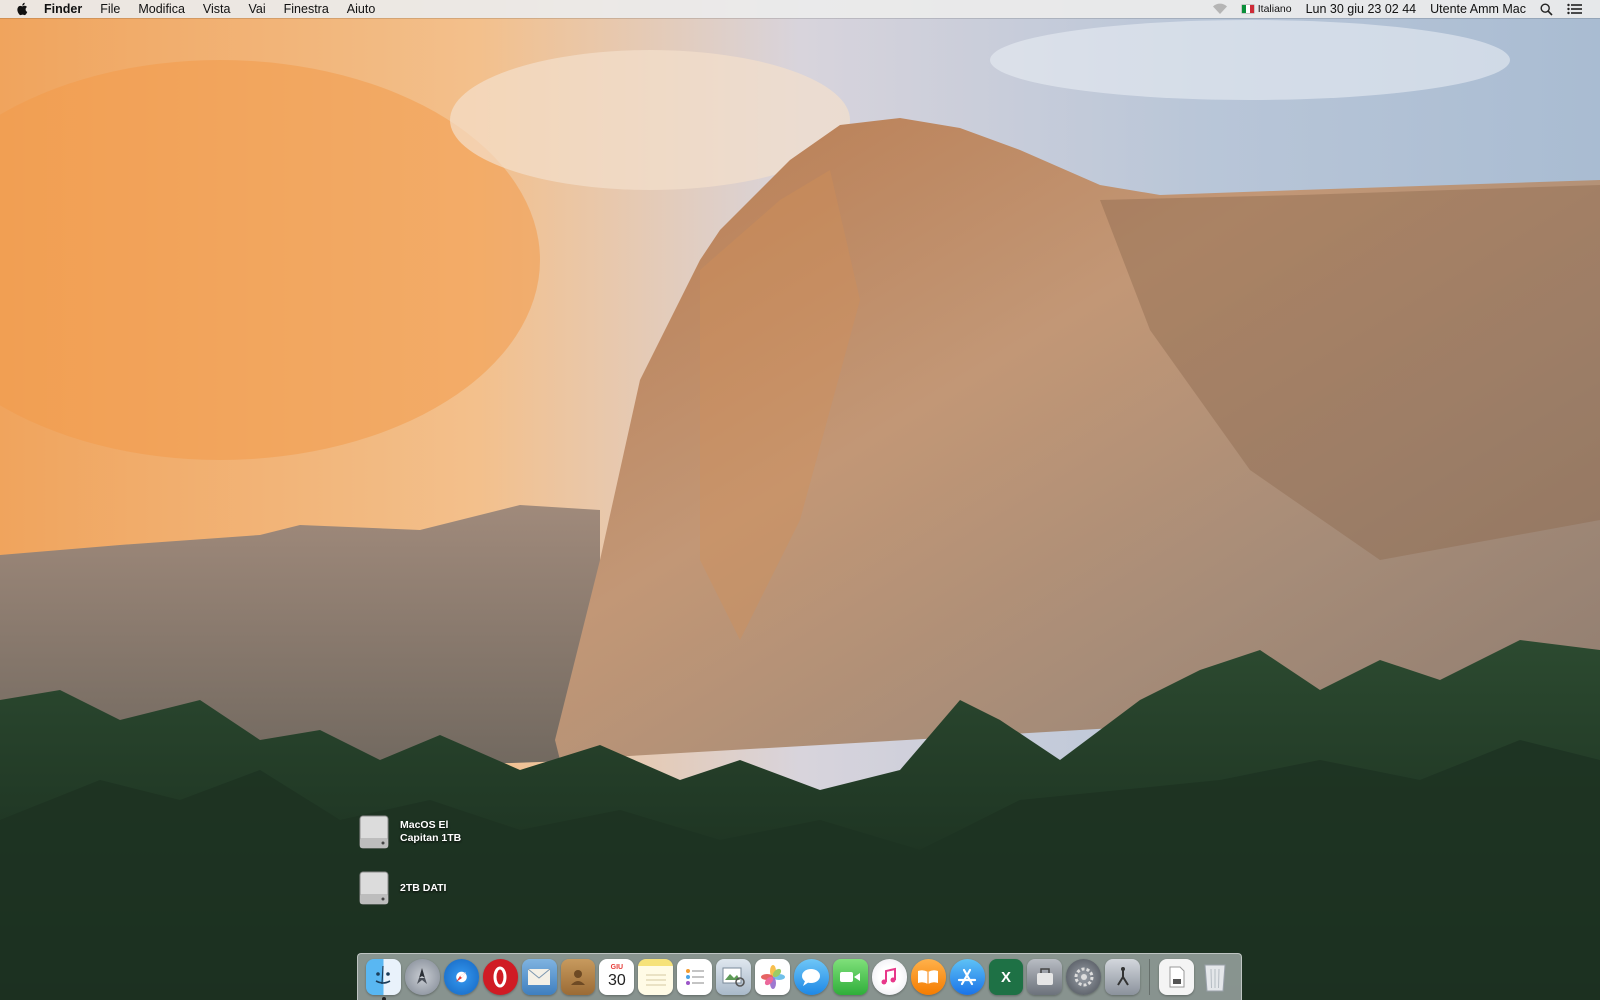  I want to click on dock: GIU 30 X, so click(799, 976).